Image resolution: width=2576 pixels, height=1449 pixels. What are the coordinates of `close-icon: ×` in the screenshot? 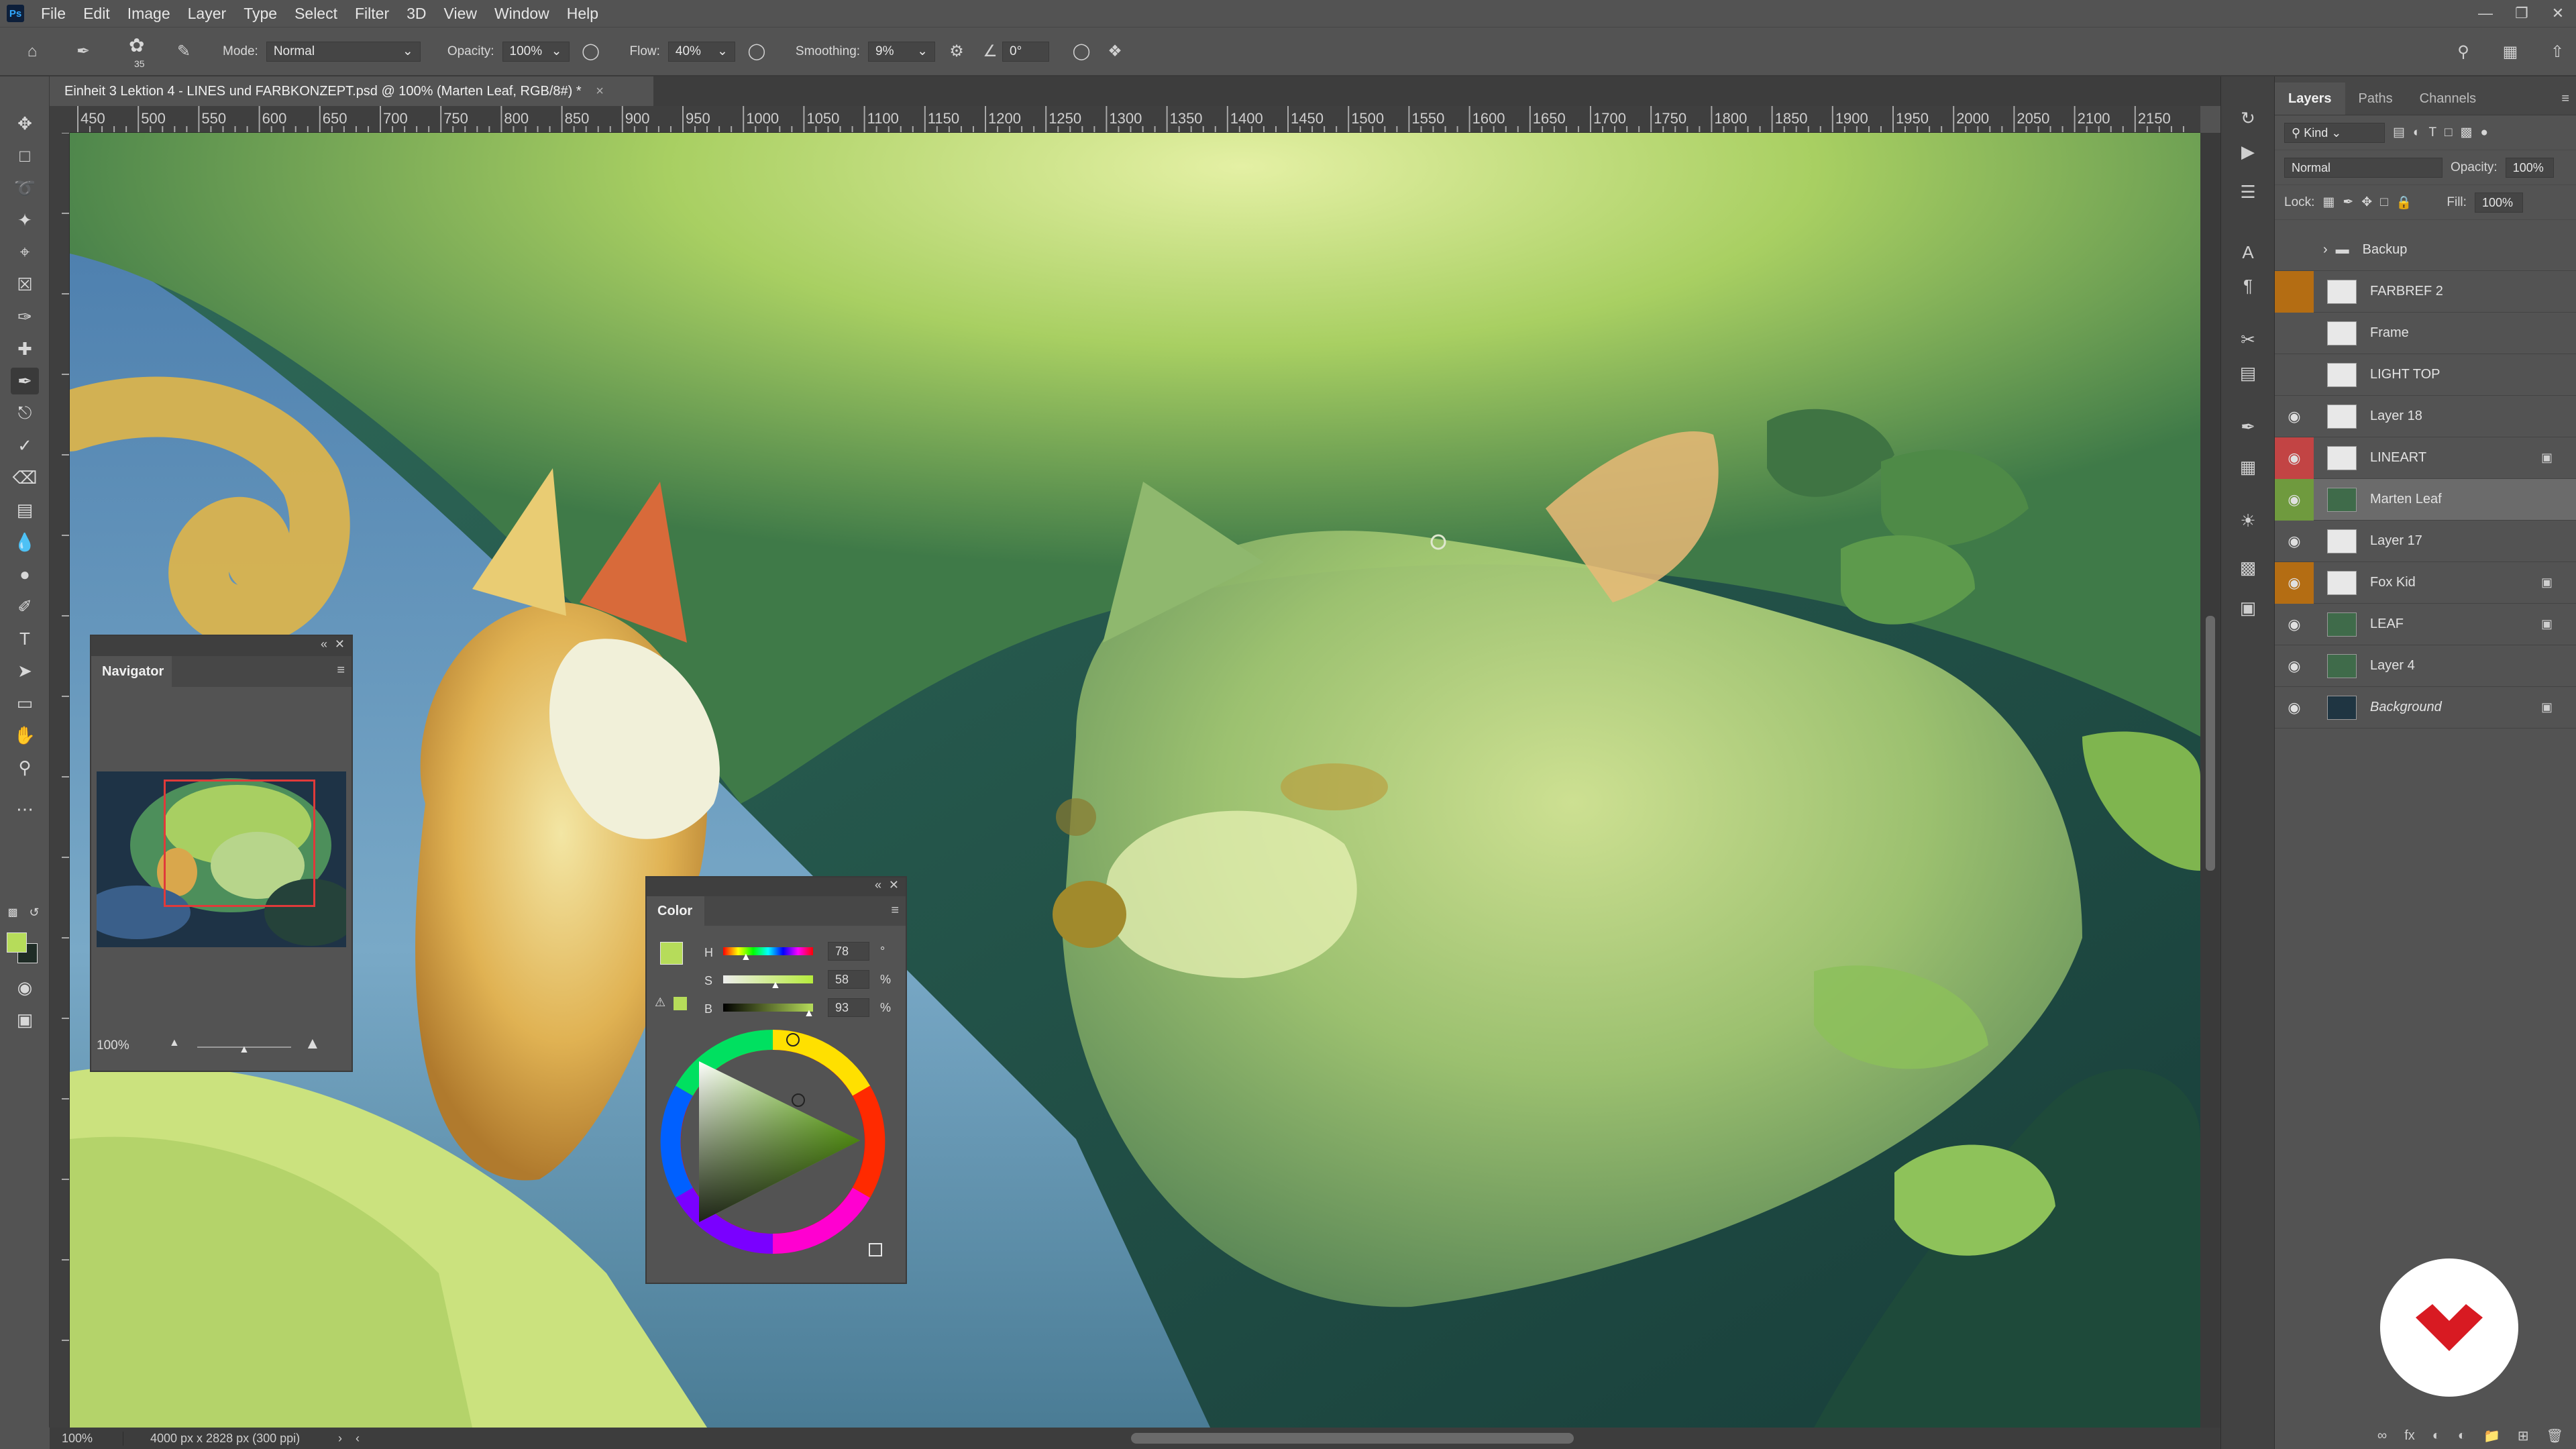 It's located at (600, 91).